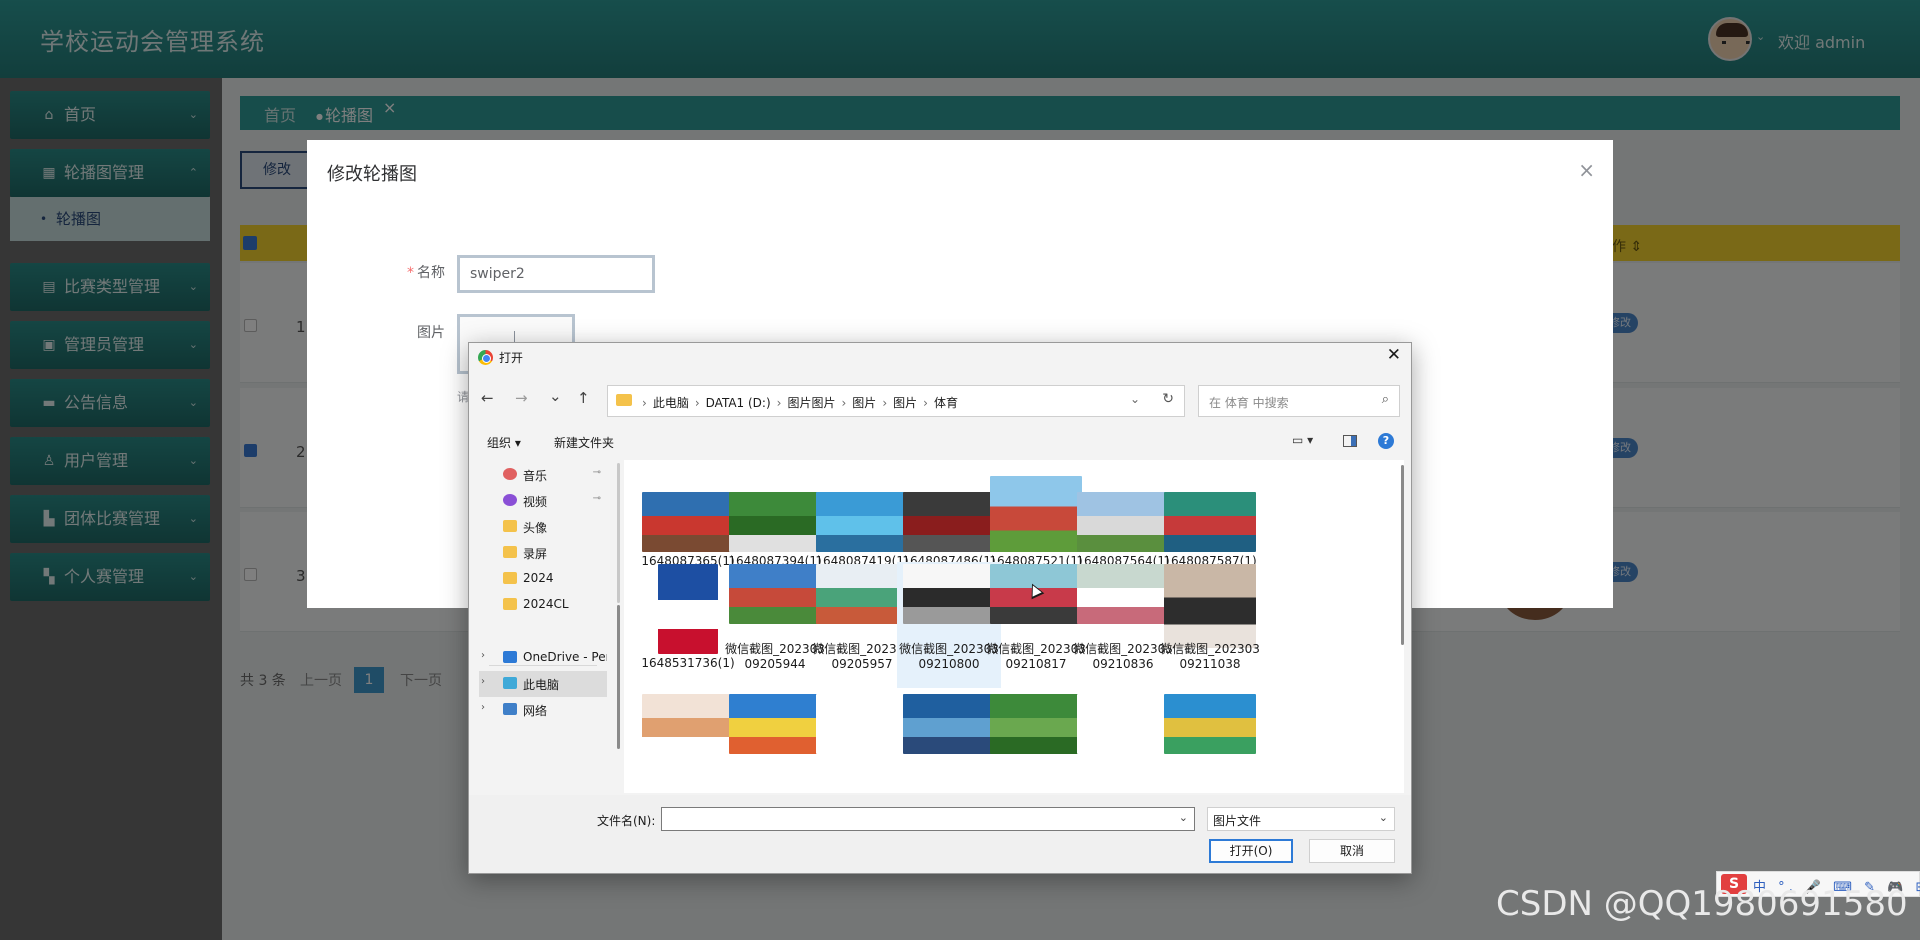 Image resolution: width=1920 pixels, height=940 pixels. I want to click on filename-label: 文件名(N):, so click(626, 821).